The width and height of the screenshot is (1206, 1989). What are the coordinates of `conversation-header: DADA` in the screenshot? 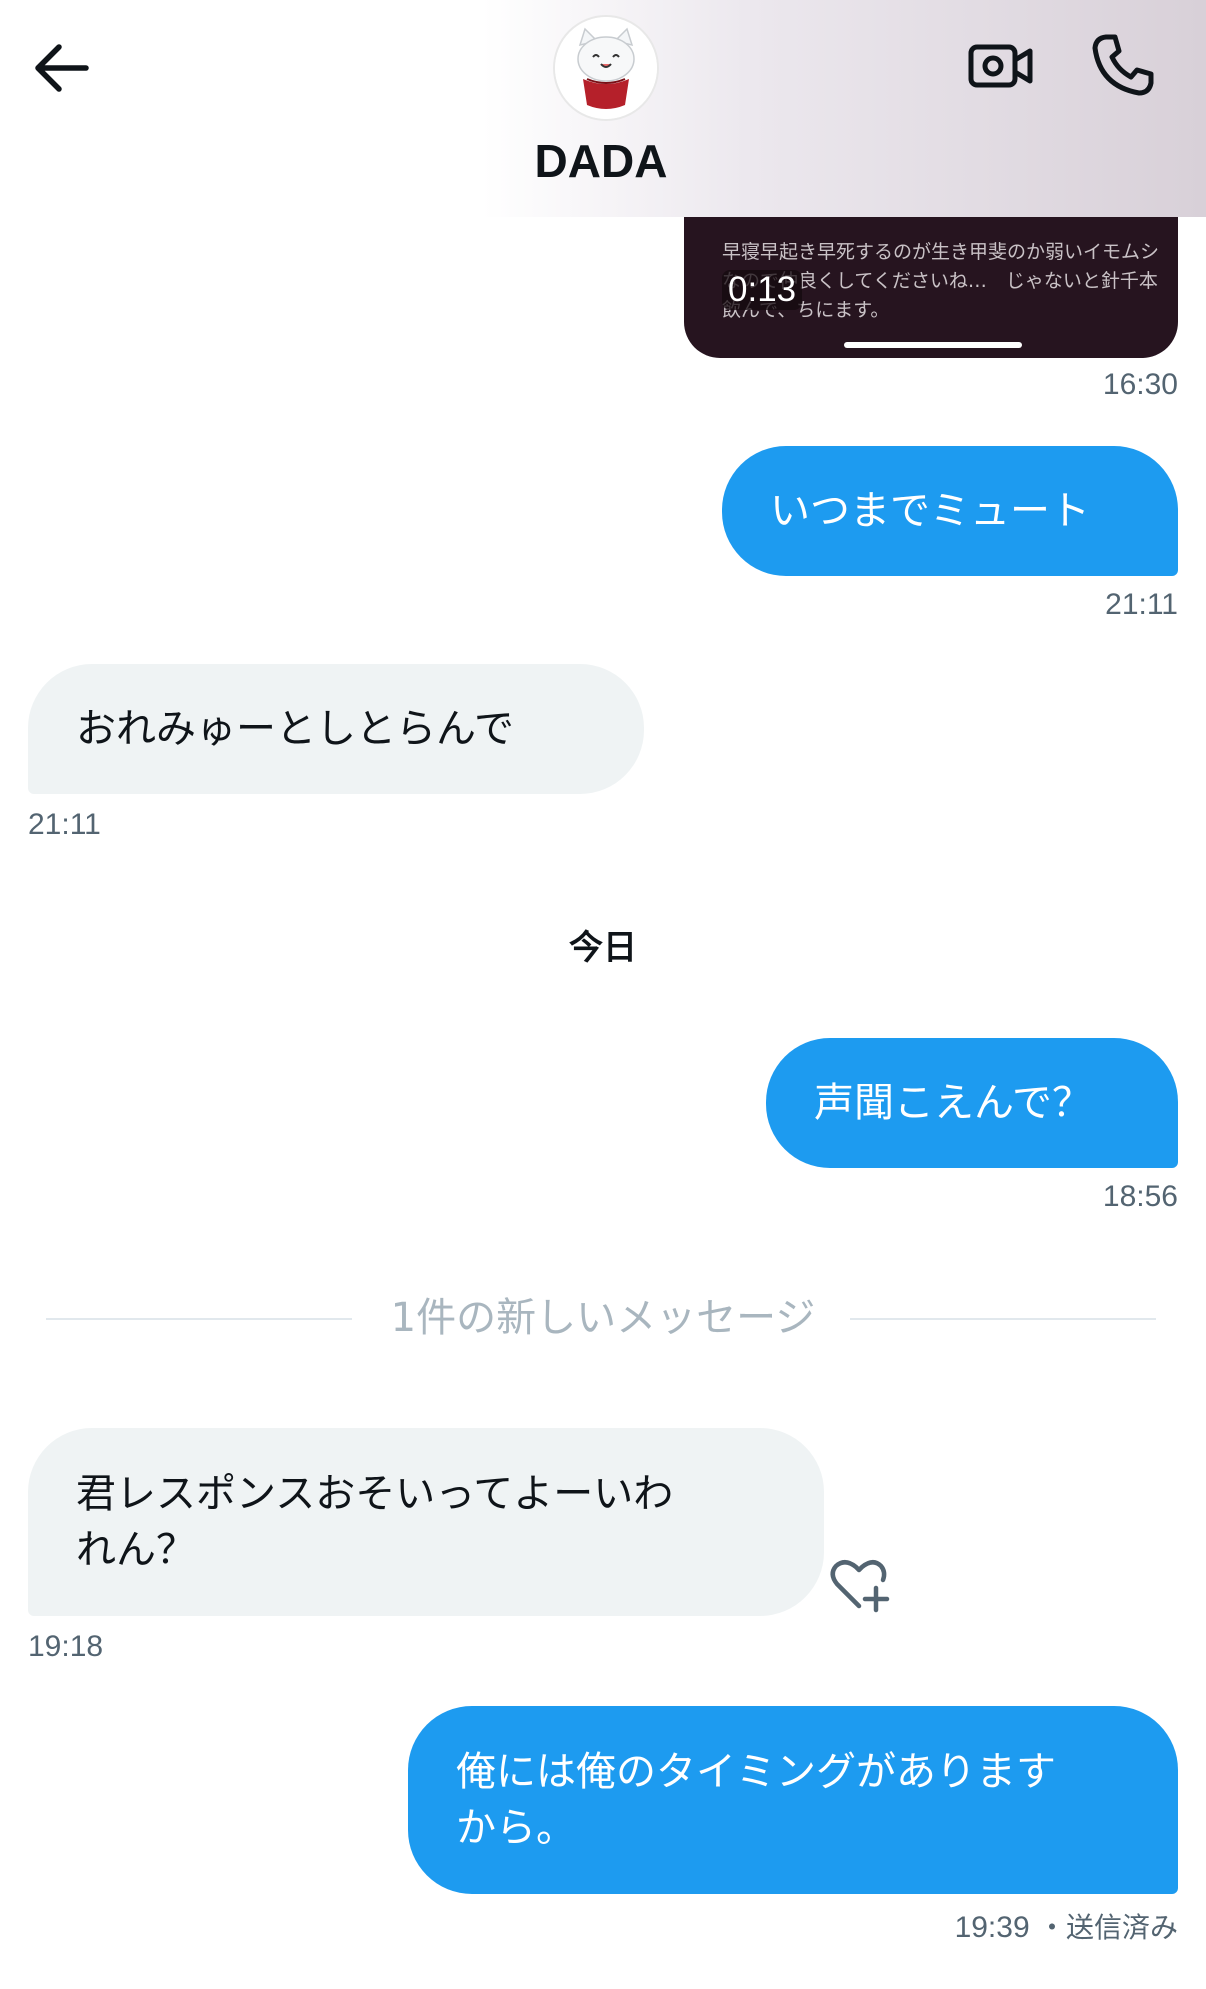 It's located at (603, 108).